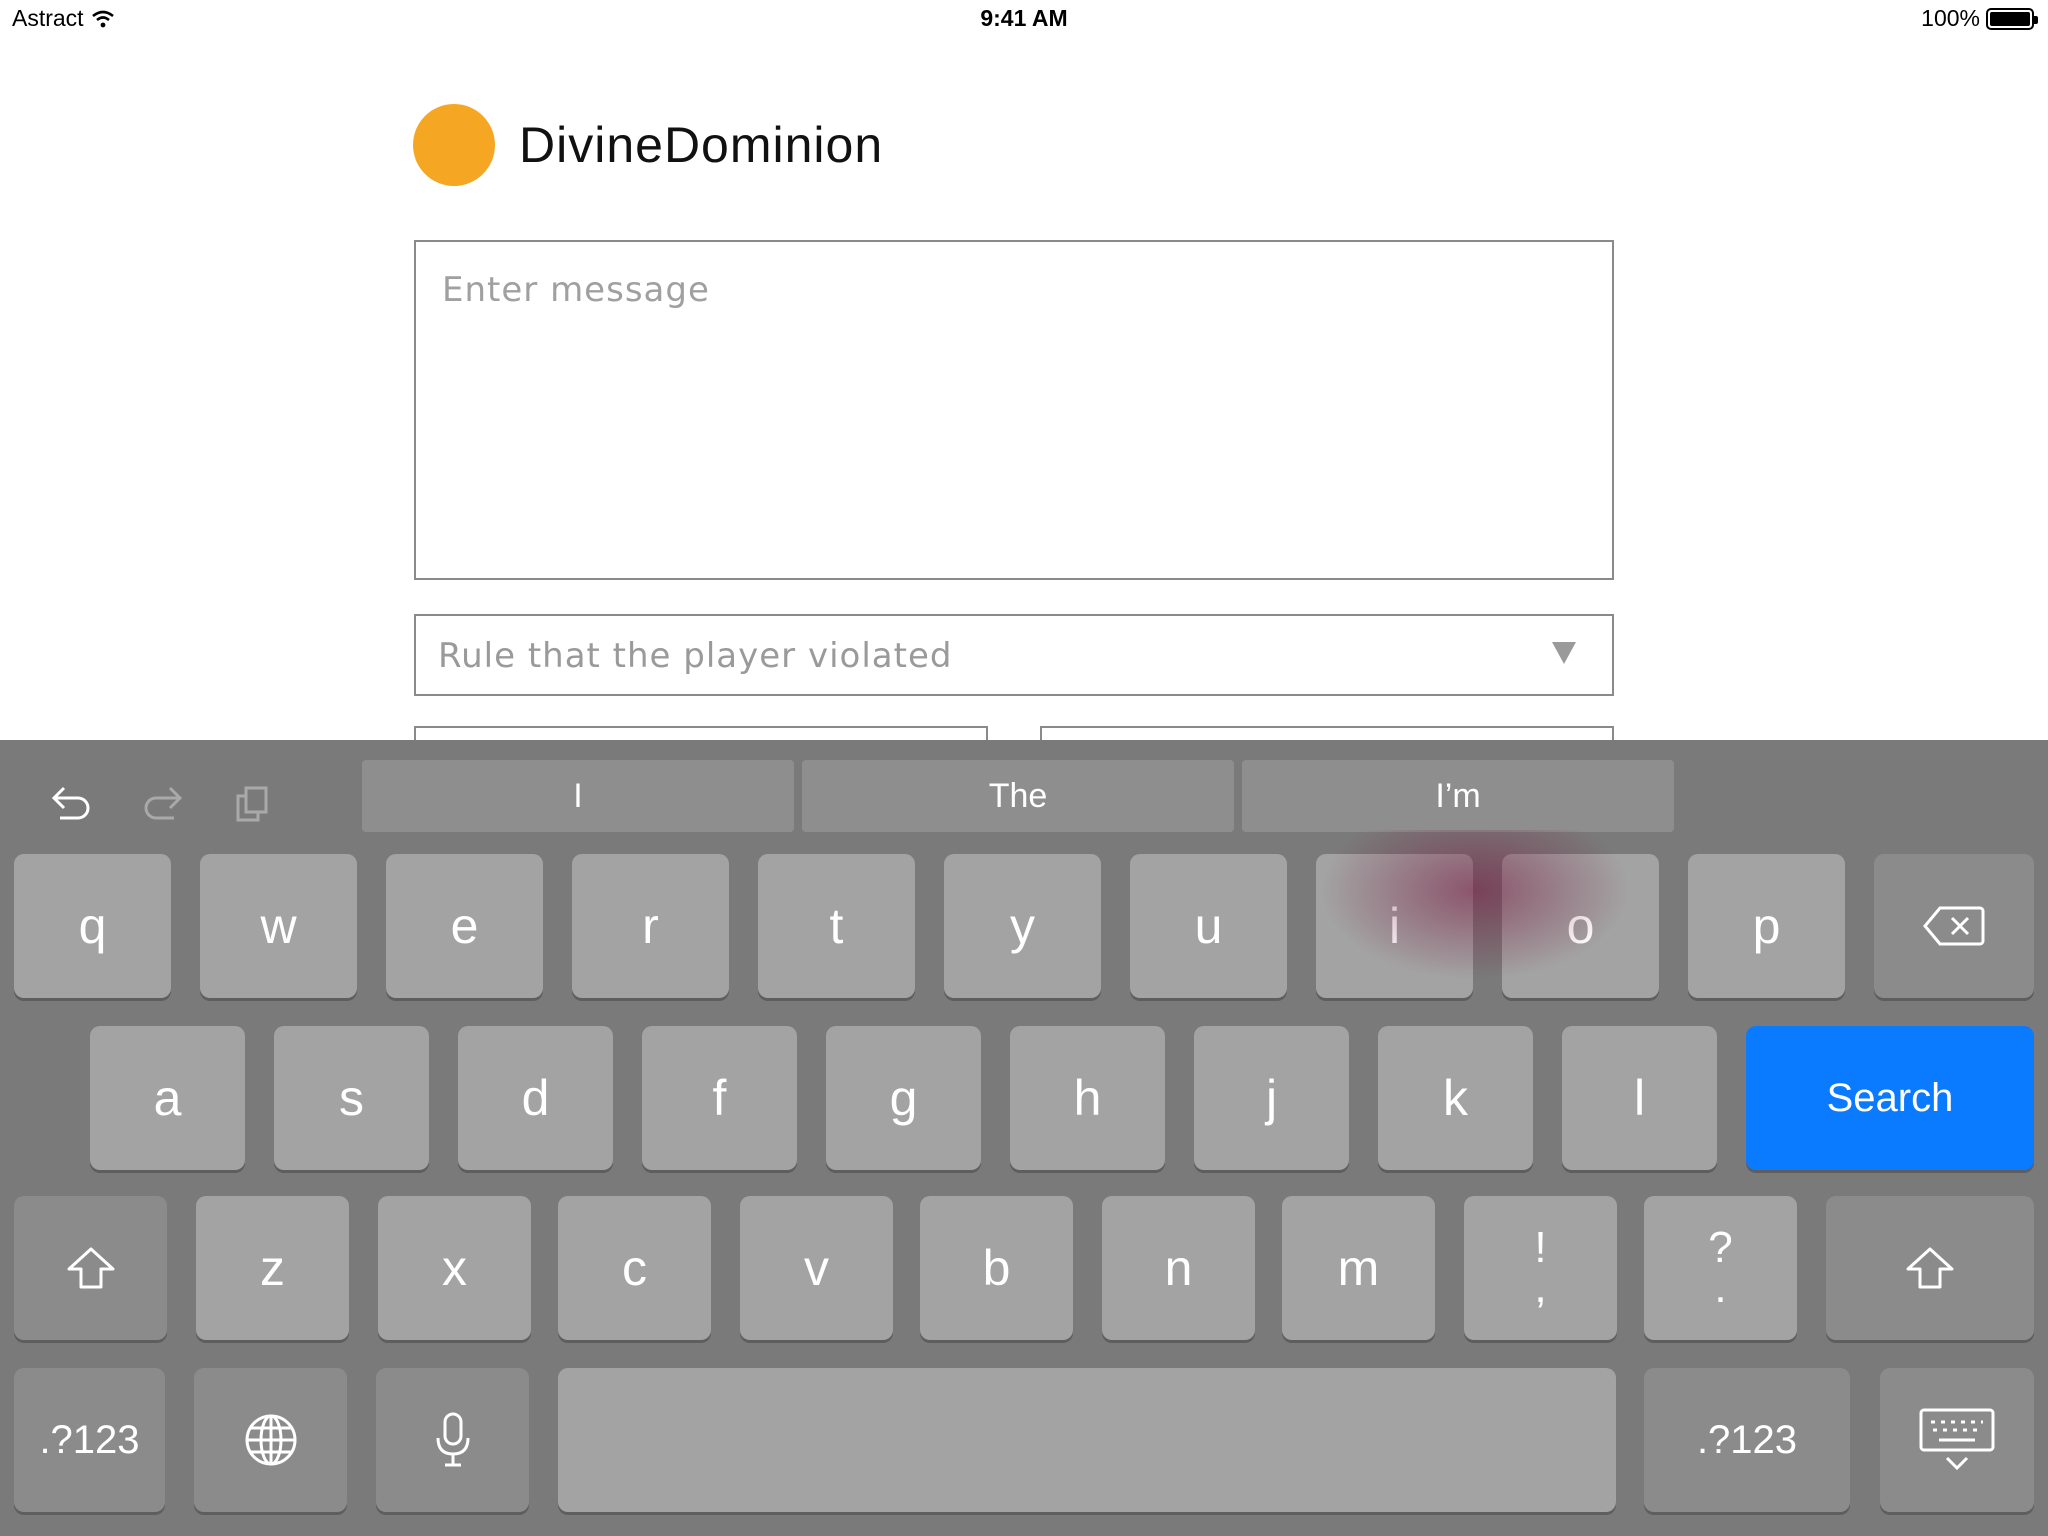 The width and height of the screenshot is (2048, 1536). Describe the element at coordinates (454, 145) in the screenshot. I see `avatar` at that location.